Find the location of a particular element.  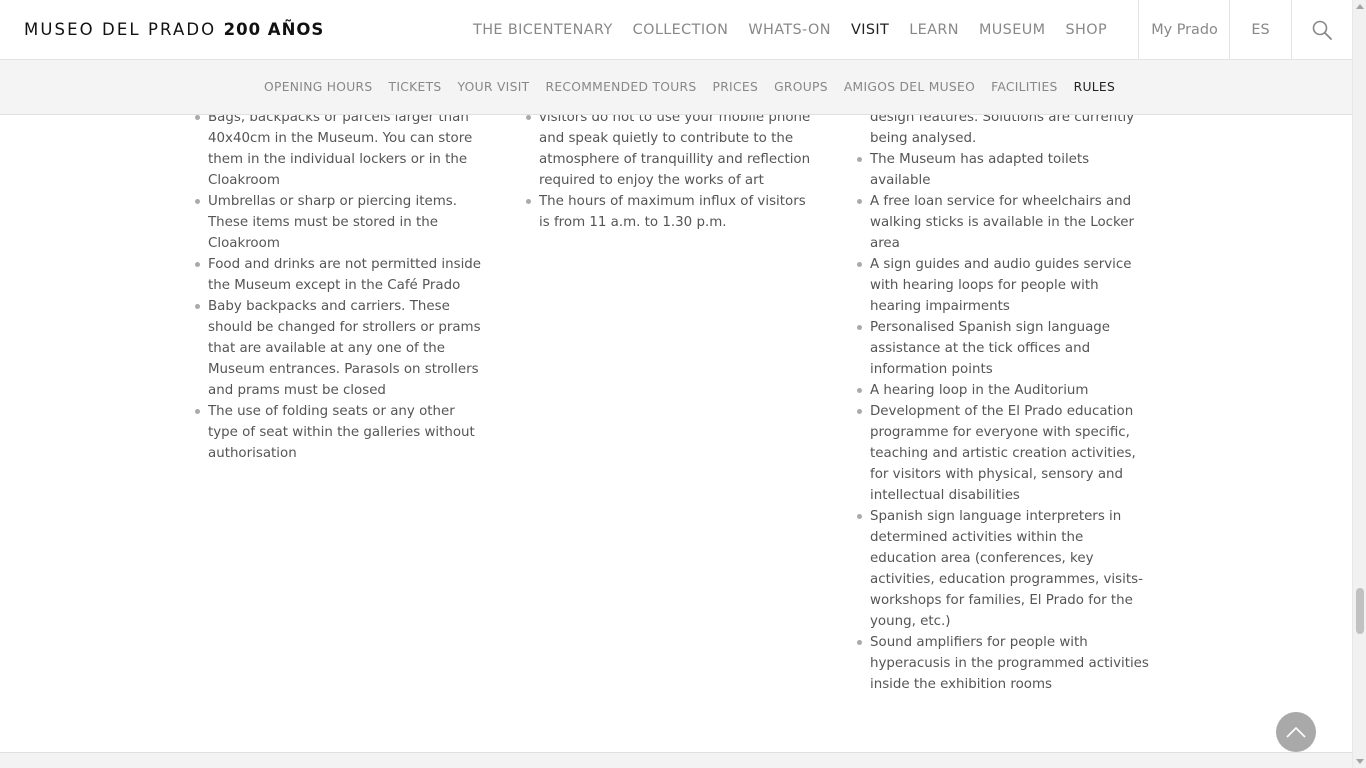

logo-bold-text: 200 AÑOS is located at coordinates (274, 29).